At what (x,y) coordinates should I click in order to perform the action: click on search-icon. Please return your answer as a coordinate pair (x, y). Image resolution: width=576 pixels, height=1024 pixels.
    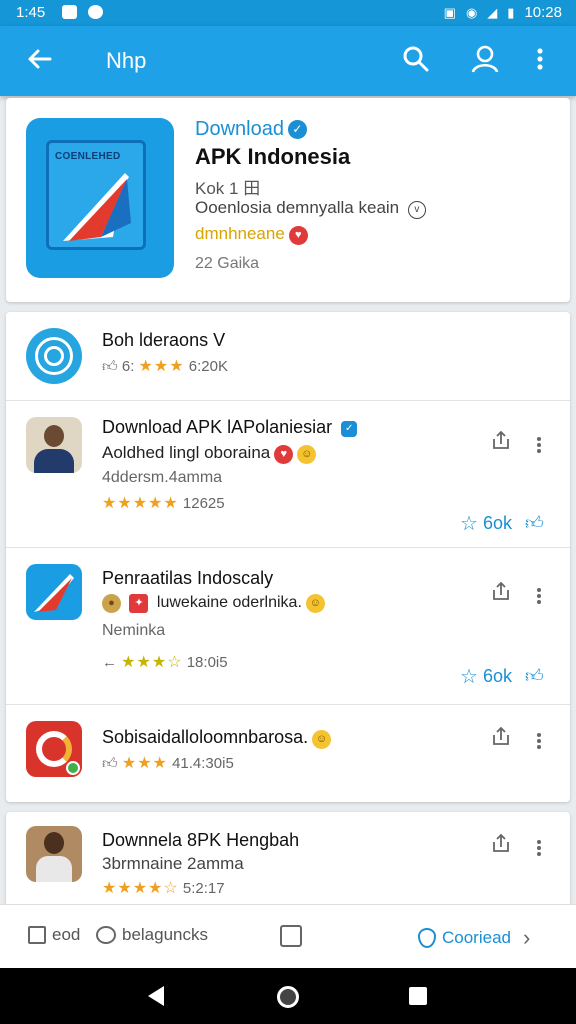
    Looking at the image, I should click on (416, 59).